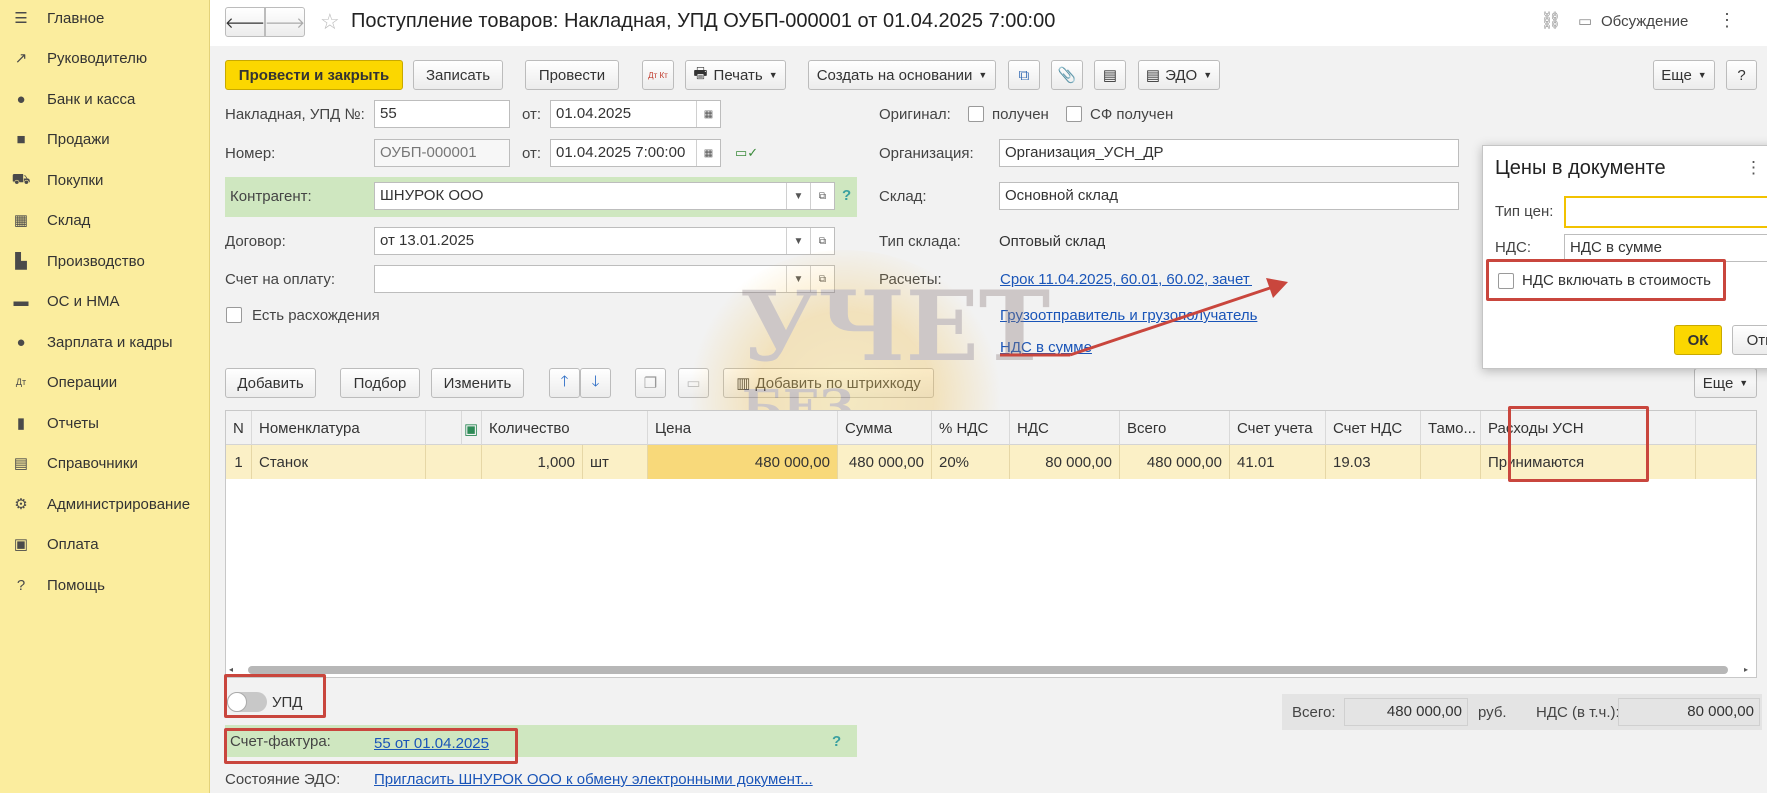 The width and height of the screenshot is (1767, 793). What do you see at coordinates (442, 114) in the screenshot?
I see `invoice-number-field: 55` at bounding box center [442, 114].